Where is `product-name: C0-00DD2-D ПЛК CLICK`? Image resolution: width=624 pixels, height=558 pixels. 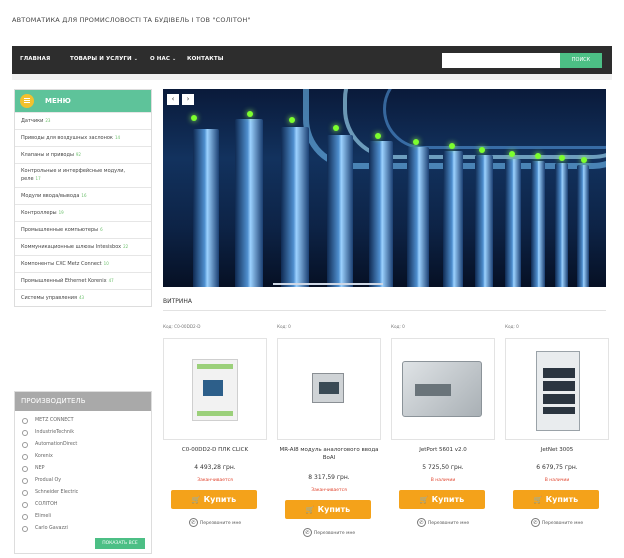
product-name: C0-00DD2-D ПЛК CLICK is located at coordinates (215, 450).